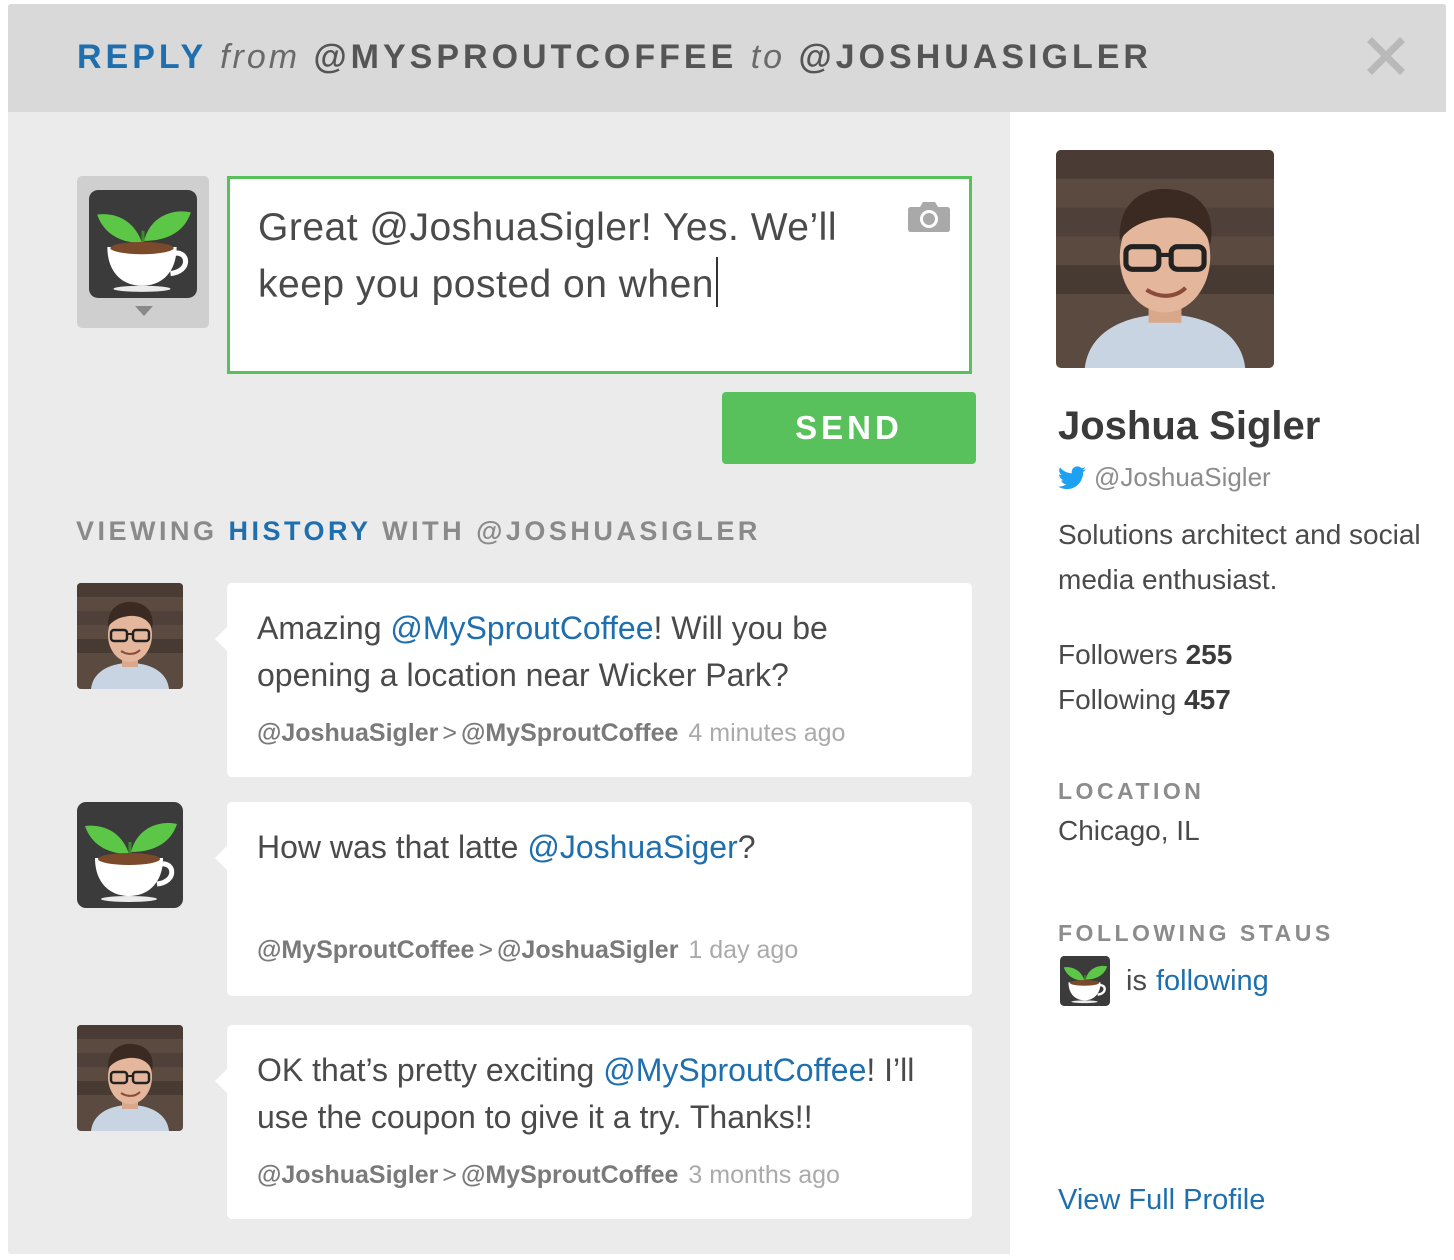 The width and height of the screenshot is (1454, 1260). I want to click on message-text-part: OK that’s pretty exciting, so click(430, 1070).